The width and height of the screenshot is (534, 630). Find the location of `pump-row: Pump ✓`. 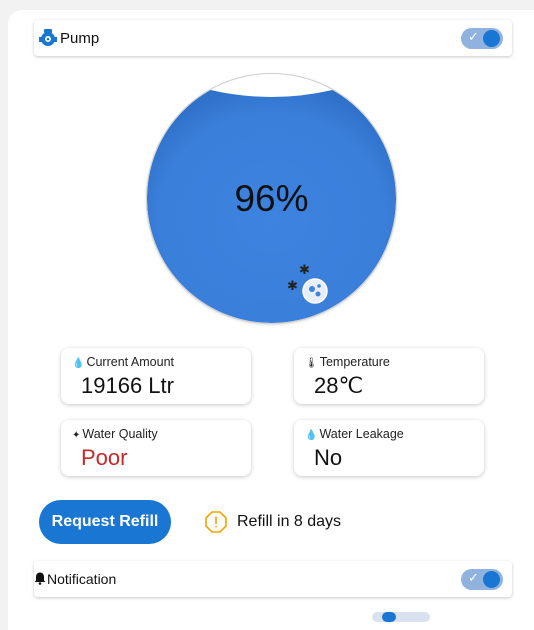

pump-row: Pump ✓ is located at coordinates (273, 38).